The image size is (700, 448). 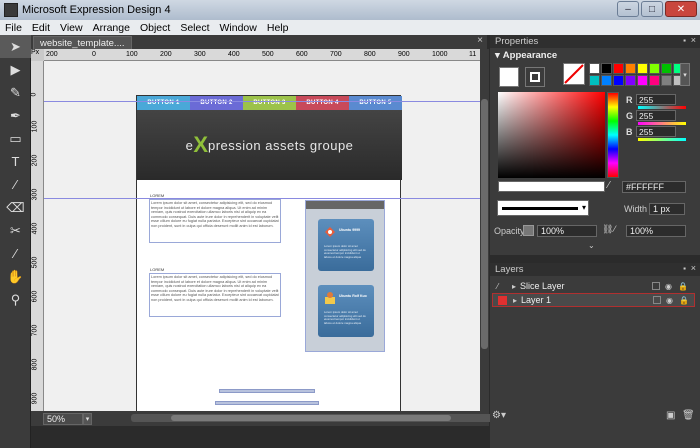 What do you see at coordinates (574, 74) in the screenshot?
I see `no-color-swatch` at bounding box center [574, 74].